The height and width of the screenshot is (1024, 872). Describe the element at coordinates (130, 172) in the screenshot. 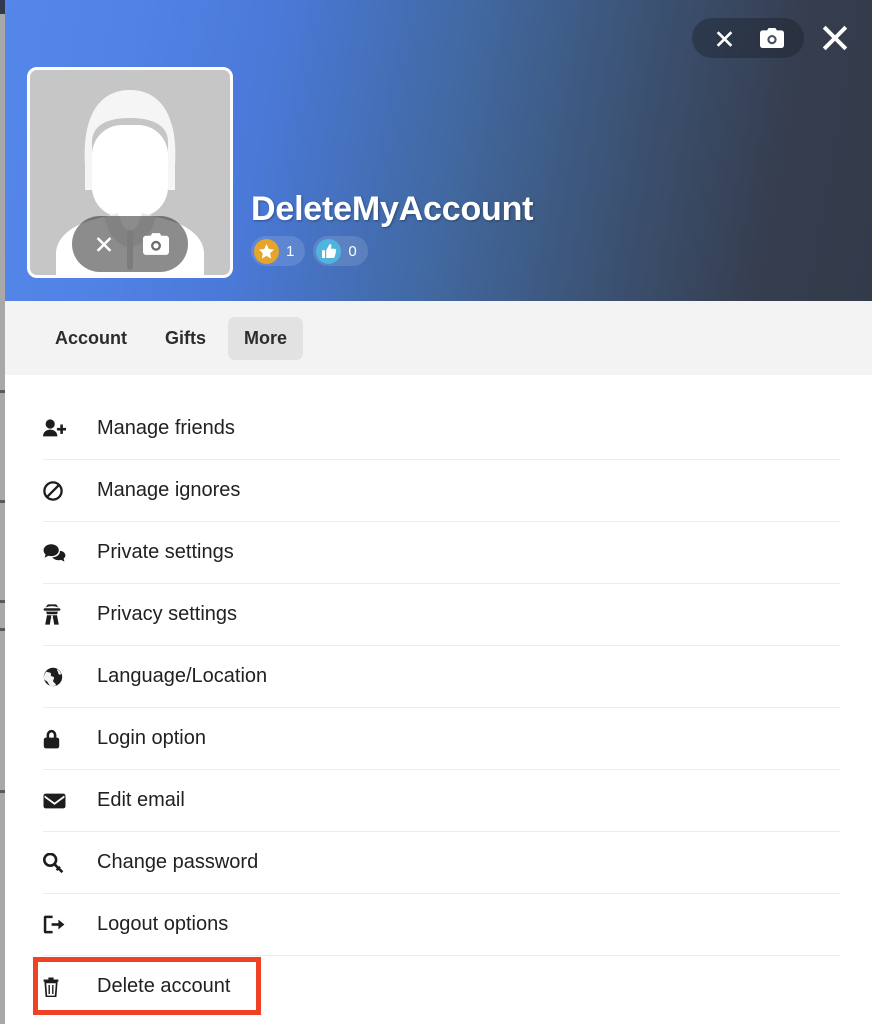

I see `avatar` at that location.